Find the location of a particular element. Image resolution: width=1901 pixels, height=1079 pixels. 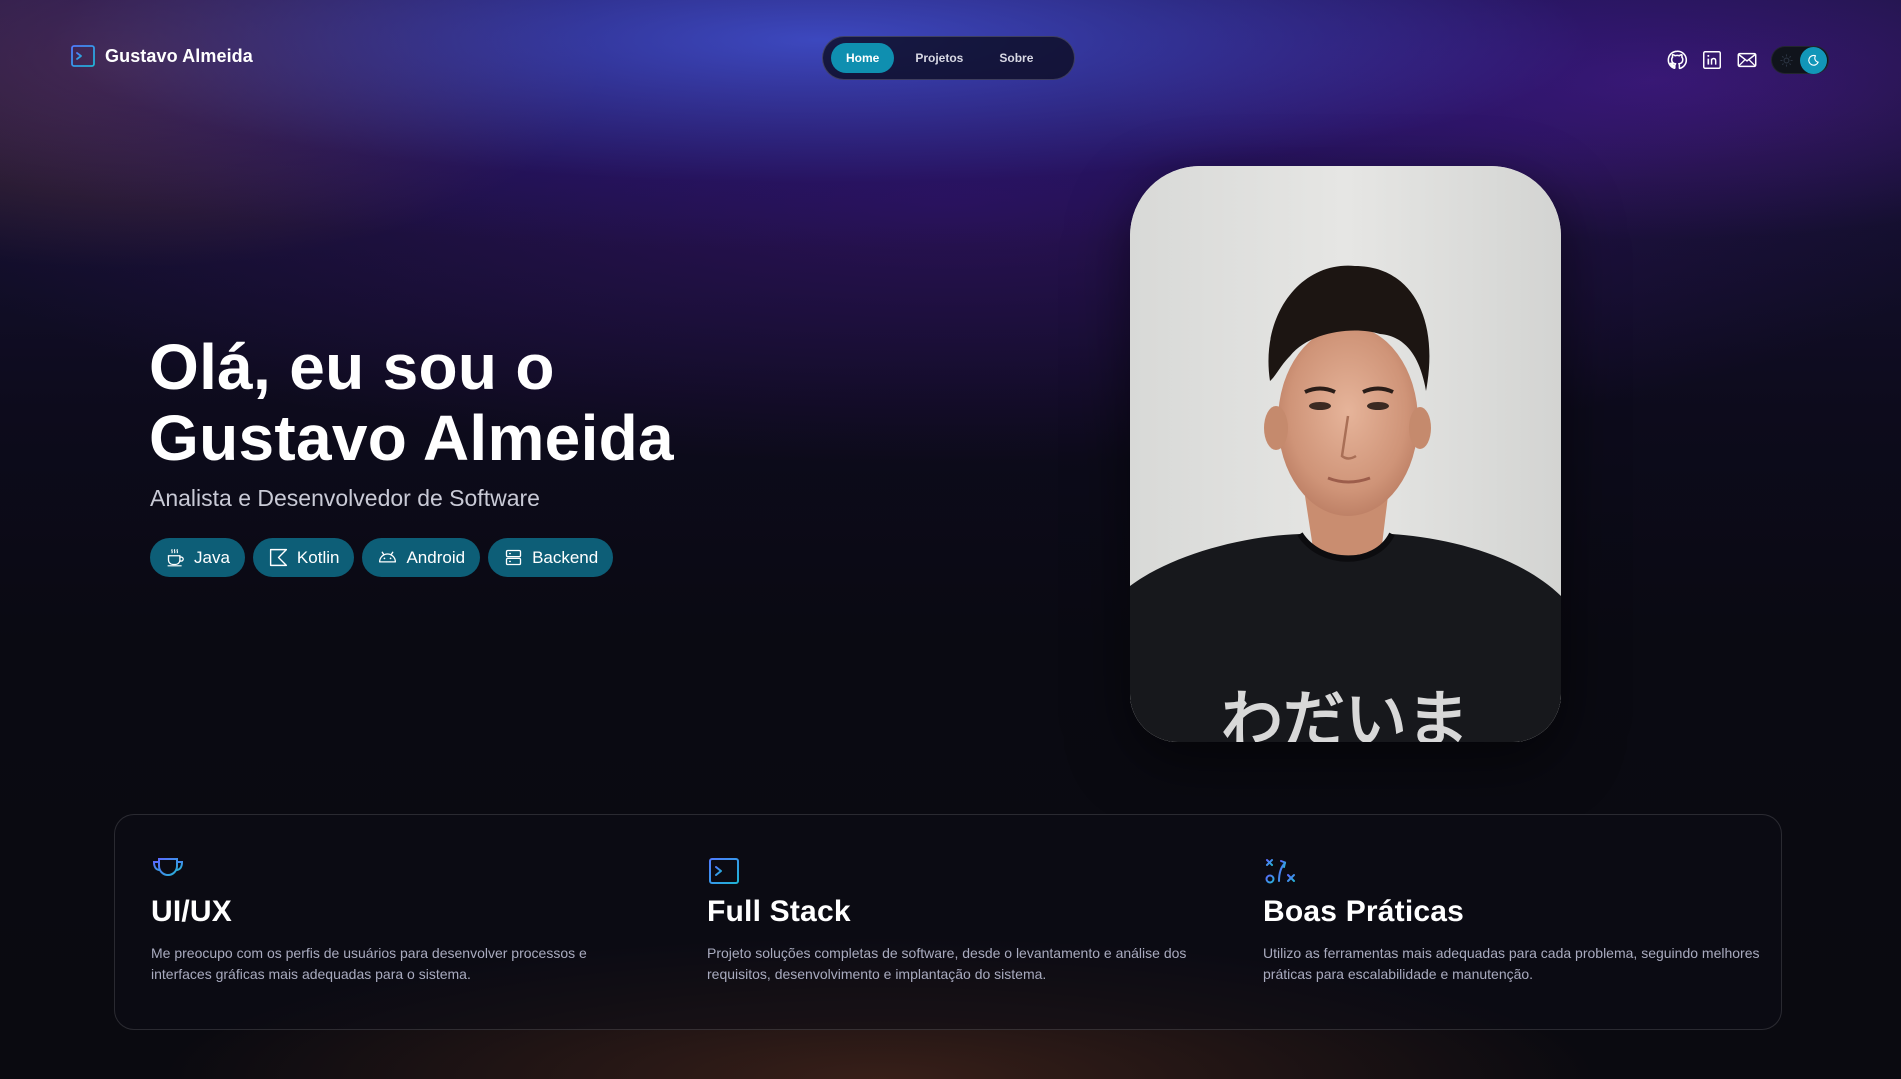

trophy-icon is located at coordinates (168, 870).